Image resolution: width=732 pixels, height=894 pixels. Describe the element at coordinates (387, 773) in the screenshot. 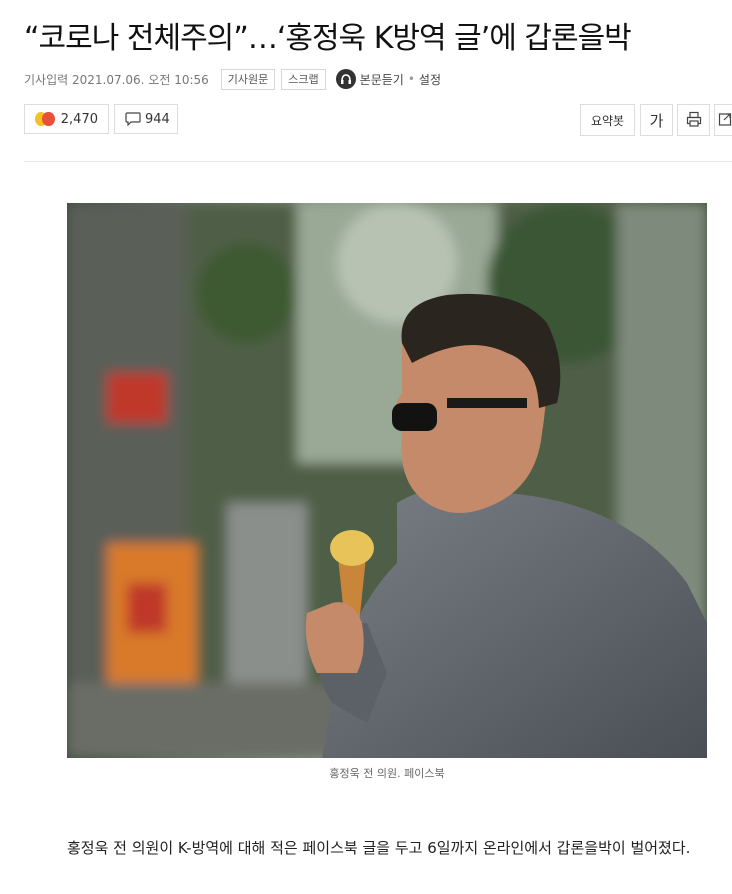

I see `photo-caption: 홍정욱 전 의원. 페이스북` at that location.